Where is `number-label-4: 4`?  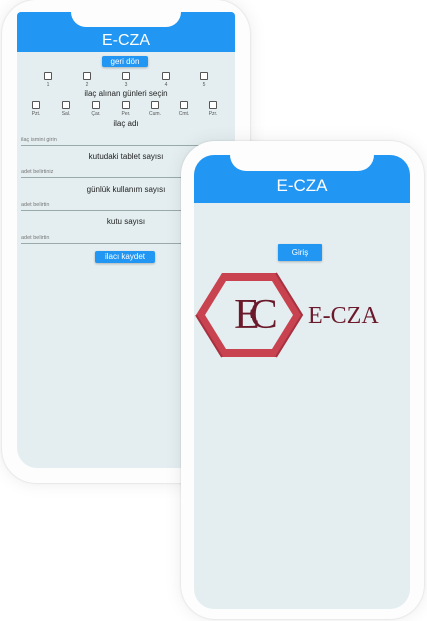
number-label-4: 4 is located at coordinates (166, 85).